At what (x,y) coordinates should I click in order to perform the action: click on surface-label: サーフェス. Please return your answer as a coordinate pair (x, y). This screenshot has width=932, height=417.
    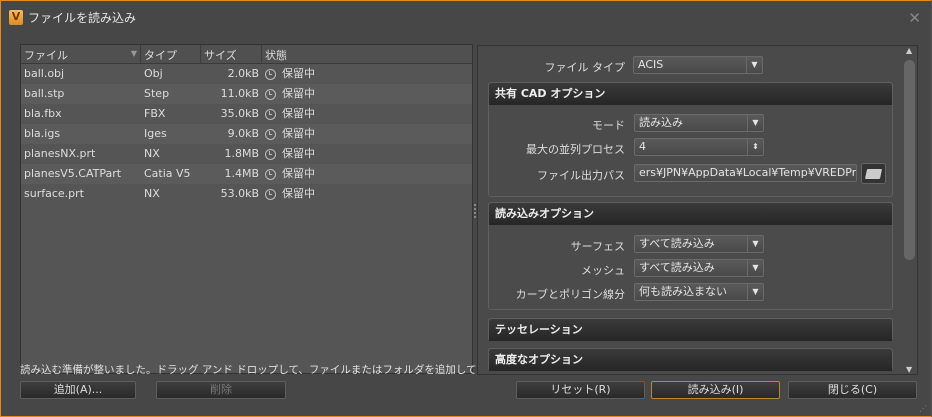
    Looking at the image, I should click on (597, 246).